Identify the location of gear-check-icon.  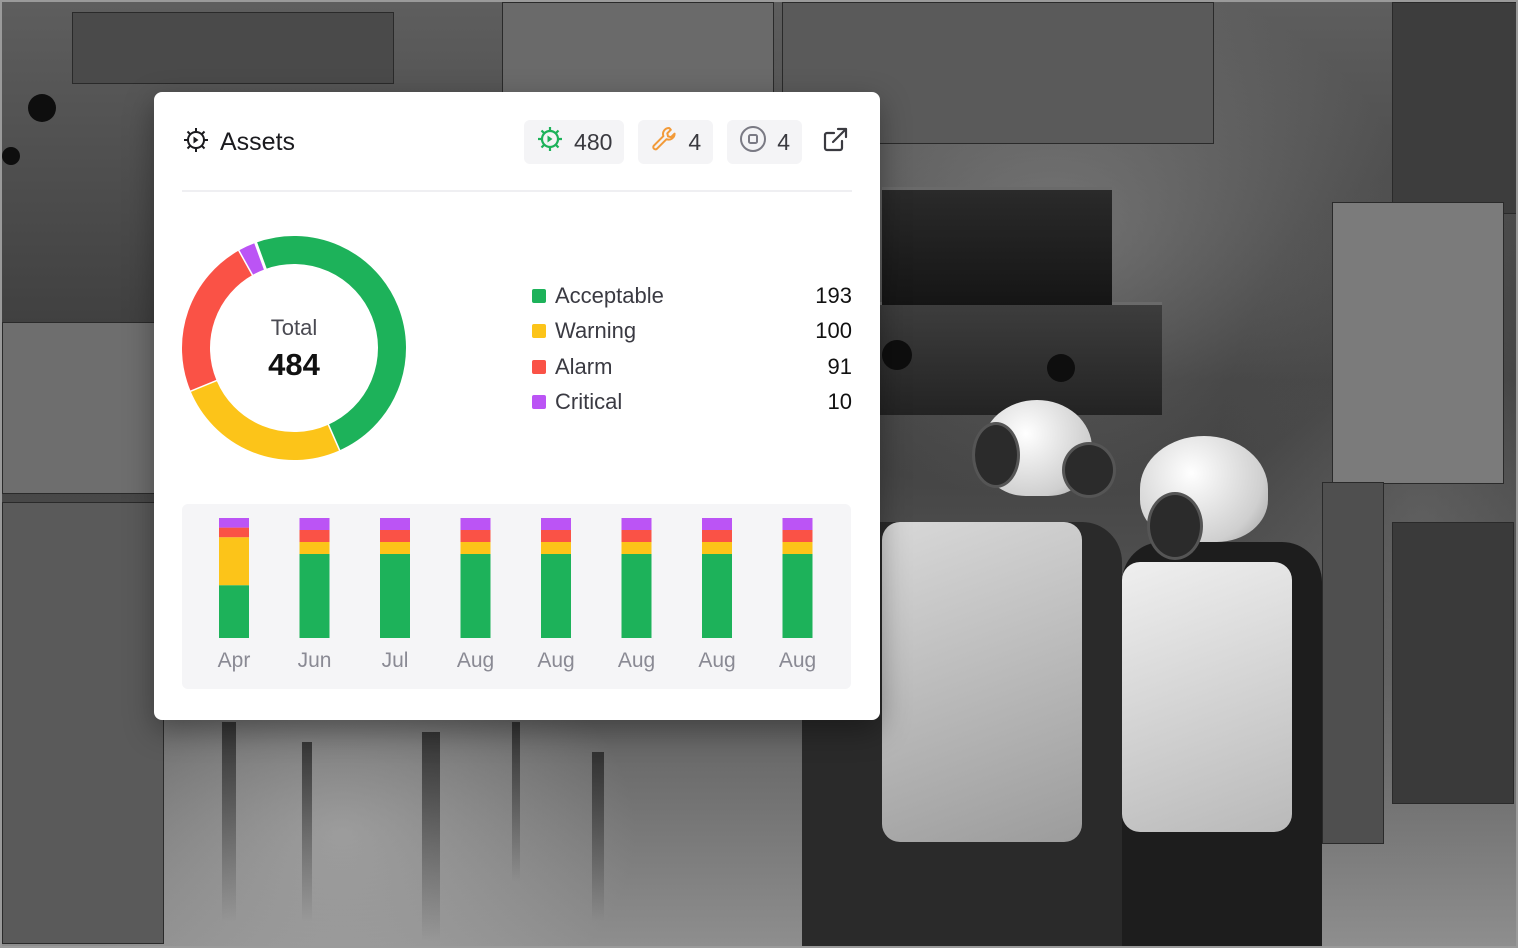
(550, 142).